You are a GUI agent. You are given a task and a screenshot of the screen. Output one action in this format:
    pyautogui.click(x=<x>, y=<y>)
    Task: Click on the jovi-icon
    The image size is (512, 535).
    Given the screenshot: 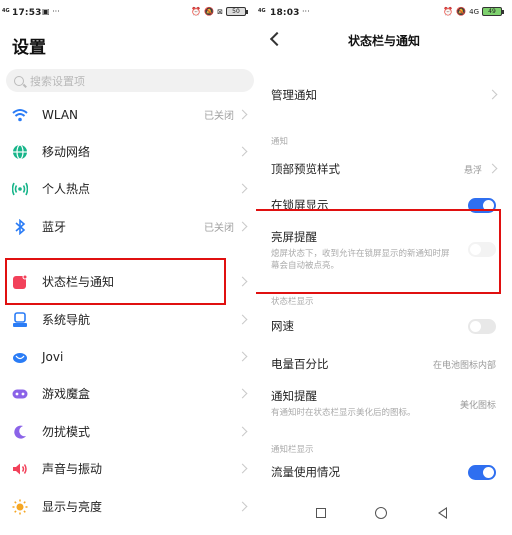 What is the action you would take?
    pyautogui.click(x=20, y=357)
    